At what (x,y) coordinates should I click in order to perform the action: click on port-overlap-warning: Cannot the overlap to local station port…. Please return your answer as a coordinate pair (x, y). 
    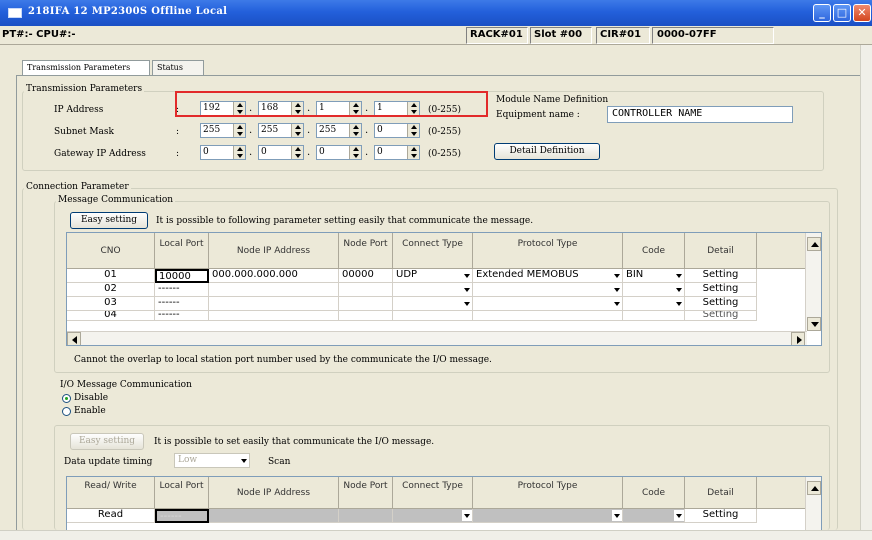
    Looking at the image, I should click on (283, 360).